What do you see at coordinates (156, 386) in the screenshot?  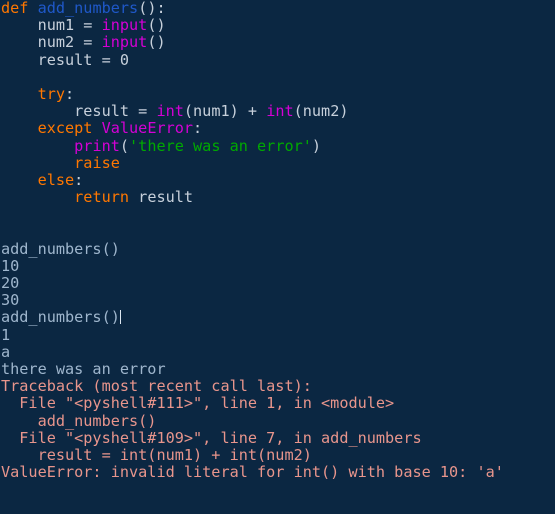 I see `token-err: Traceback (most recent call last):` at bounding box center [156, 386].